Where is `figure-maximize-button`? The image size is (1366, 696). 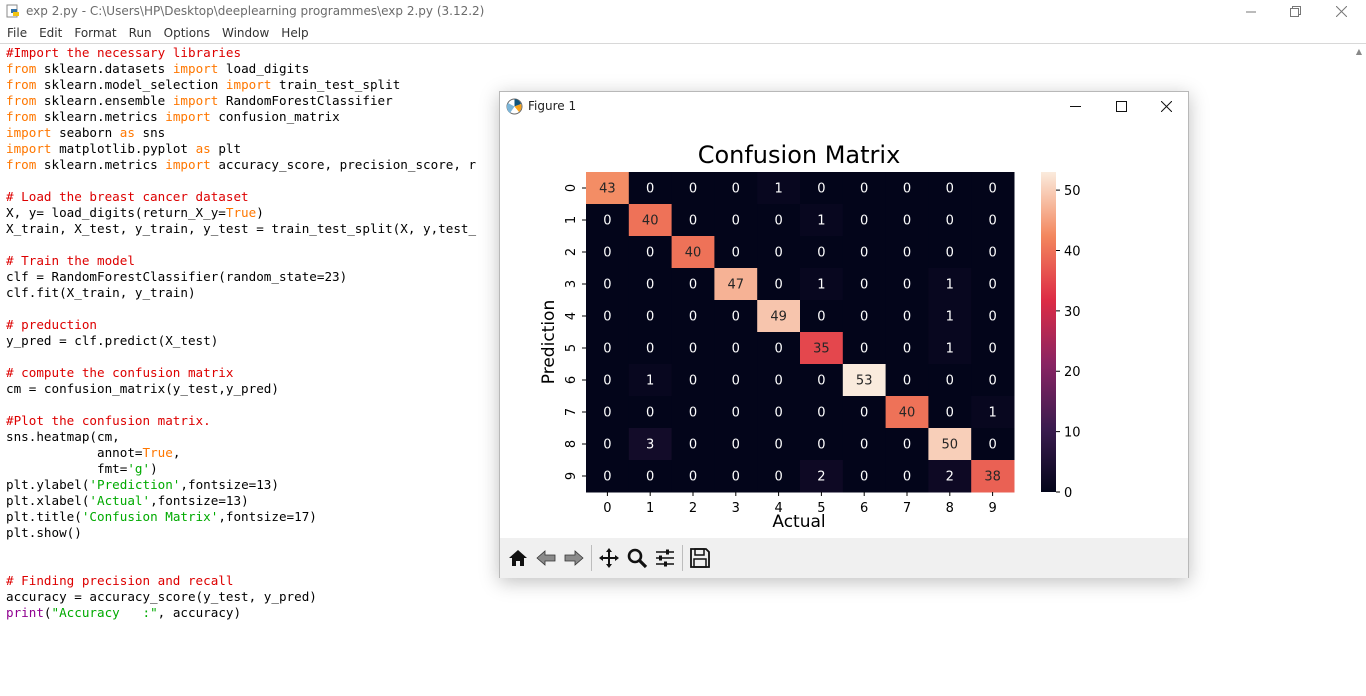 figure-maximize-button is located at coordinates (1121, 106).